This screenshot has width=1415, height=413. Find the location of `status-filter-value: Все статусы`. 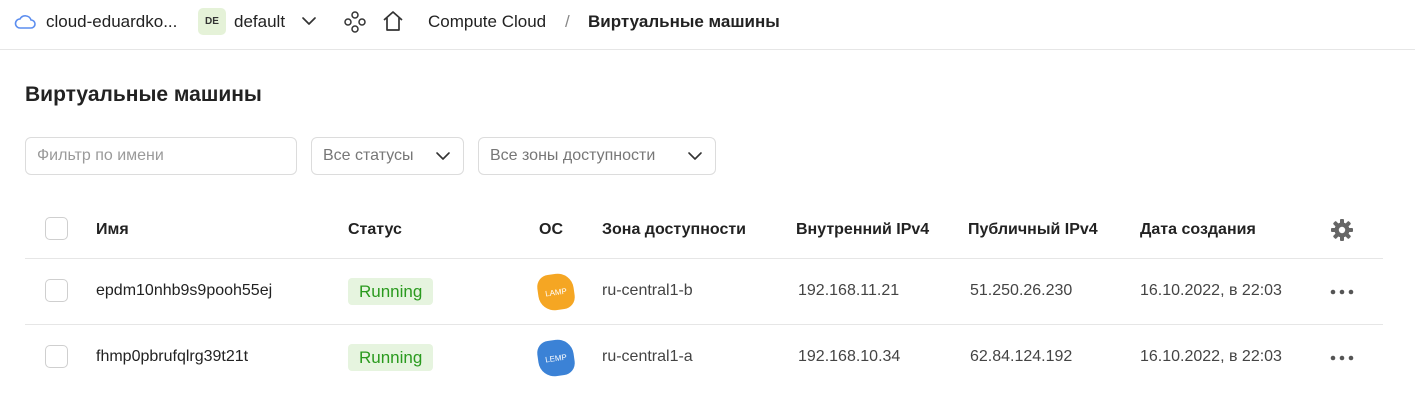

status-filter-value: Все статусы is located at coordinates (368, 155).